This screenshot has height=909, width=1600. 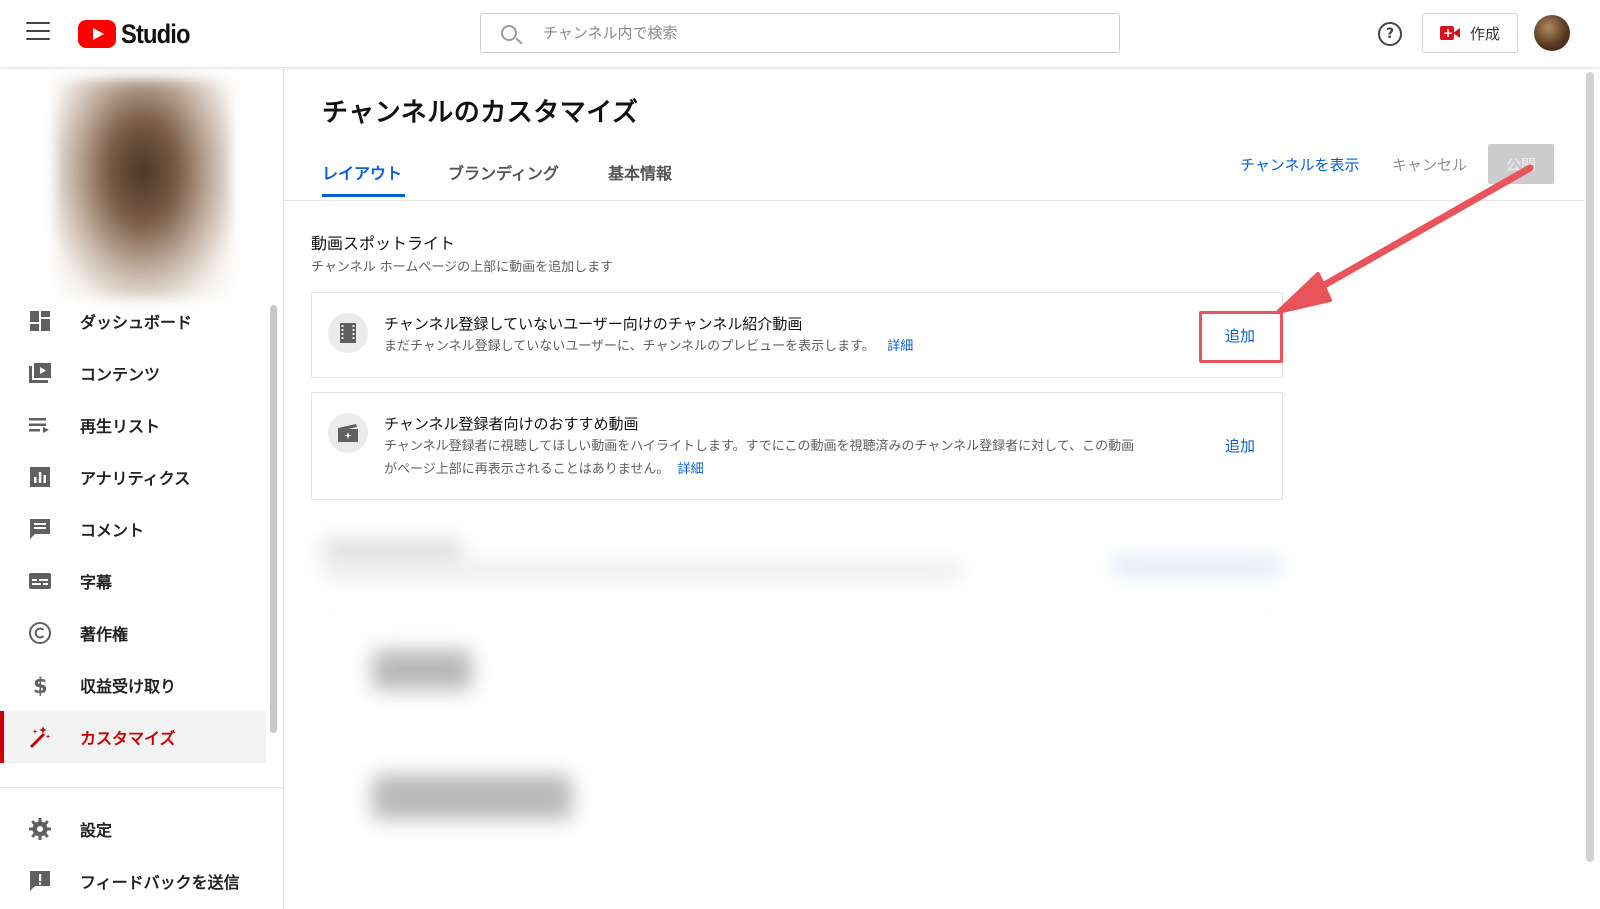 I want to click on film-strip-icon, so click(x=348, y=333).